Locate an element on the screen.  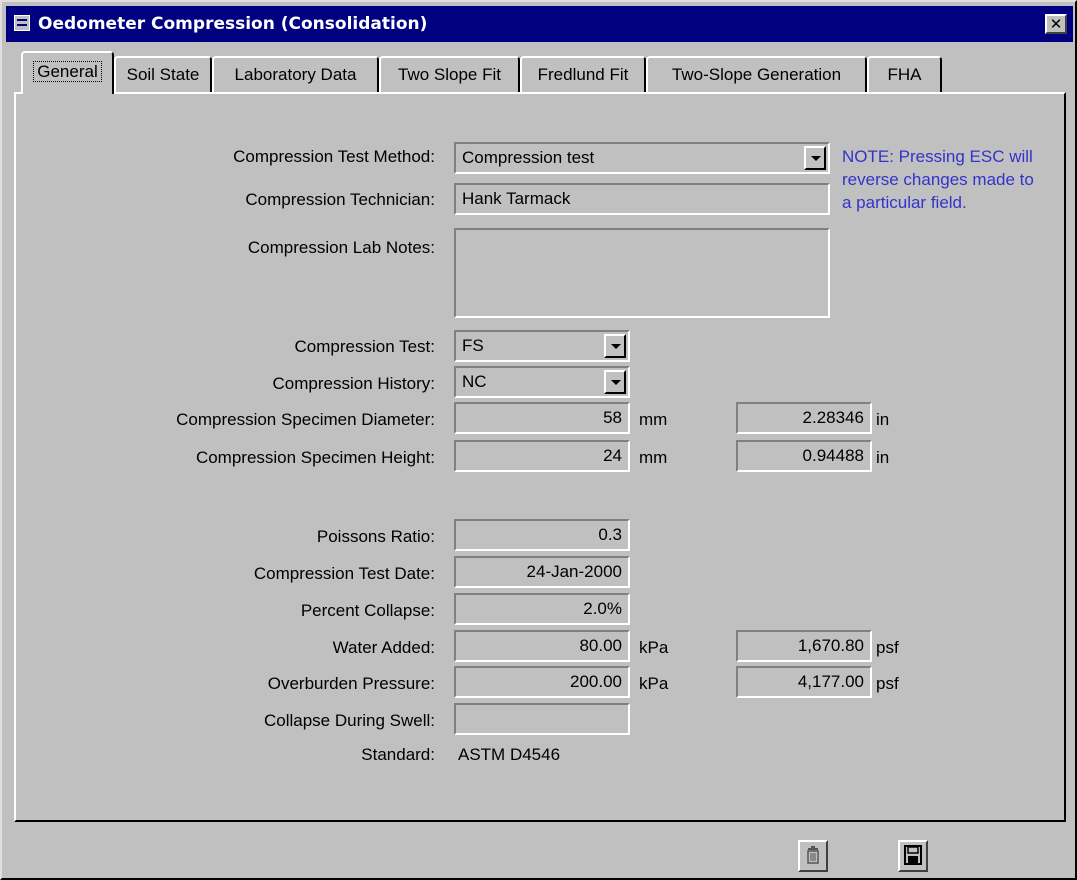
tab-soil-state: Soil State is located at coordinates (163, 74).